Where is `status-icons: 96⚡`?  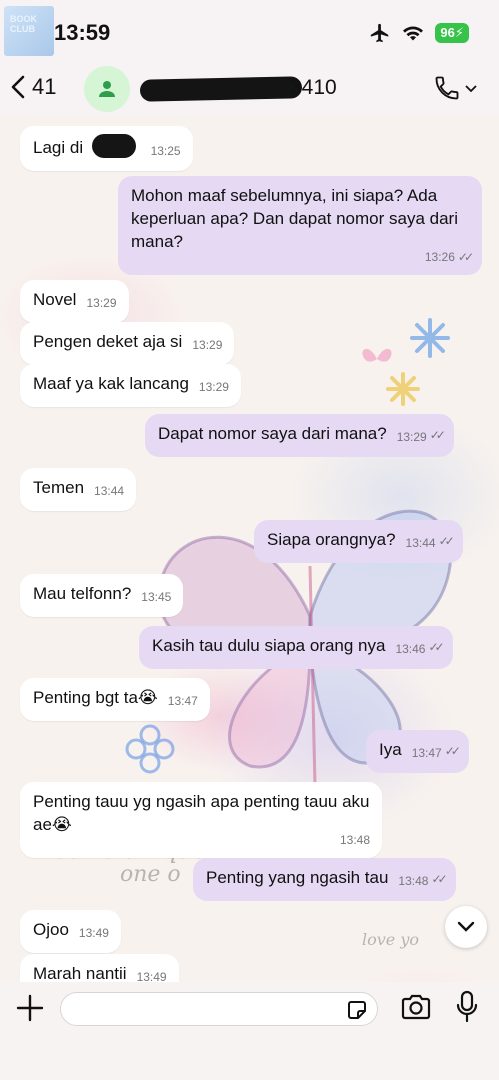 status-icons: 96⚡ is located at coordinates (419, 33).